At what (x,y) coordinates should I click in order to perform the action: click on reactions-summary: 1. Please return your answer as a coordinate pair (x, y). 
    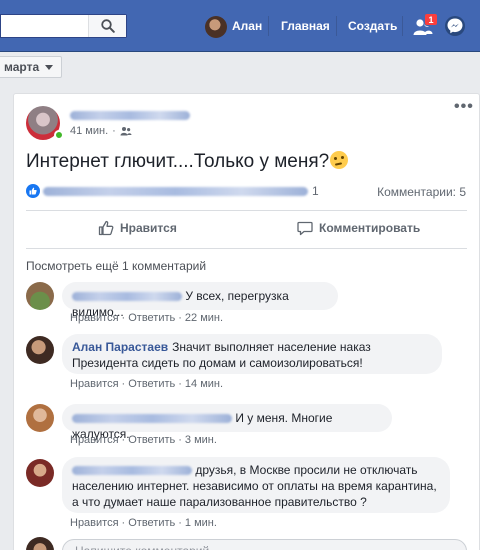
    Looking at the image, I should click on (172, 191).